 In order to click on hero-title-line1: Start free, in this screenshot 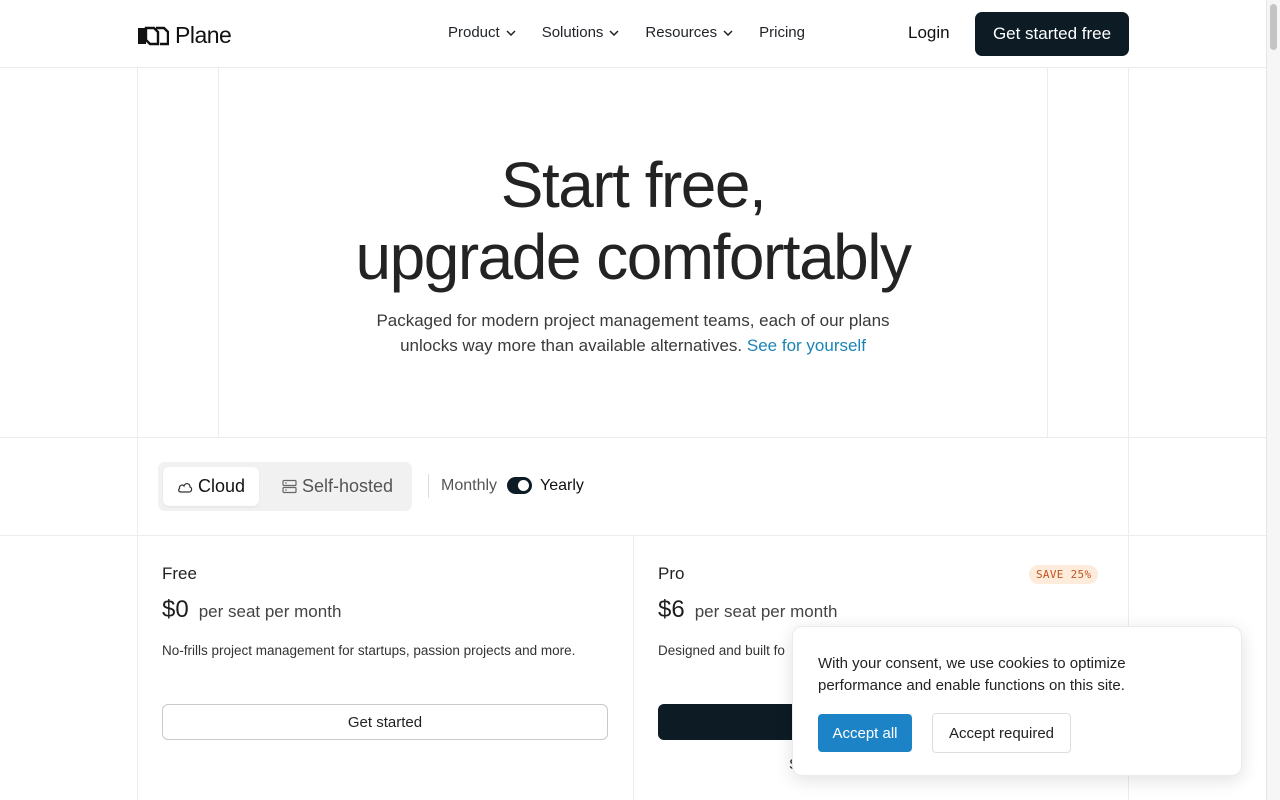, I will do `click(633, 185)`.